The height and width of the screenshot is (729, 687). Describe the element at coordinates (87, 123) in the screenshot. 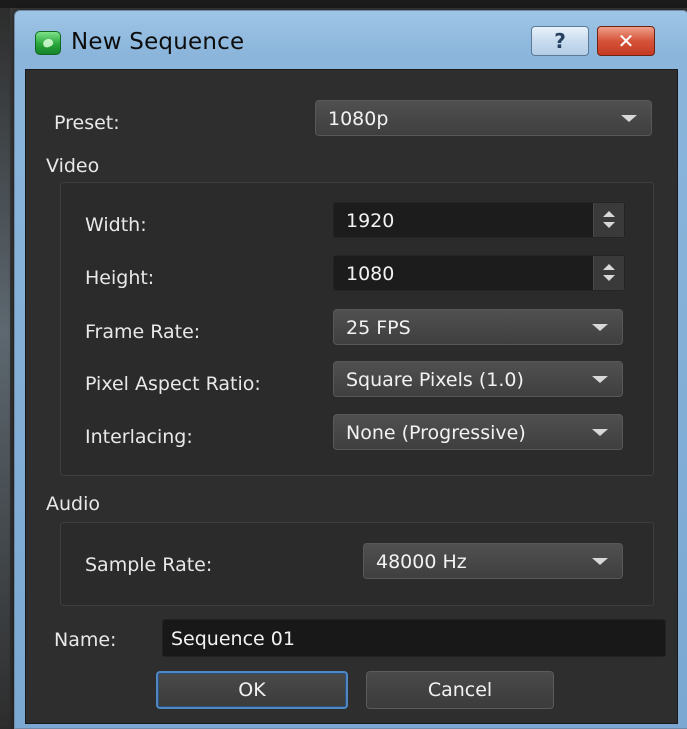

I see `preset-label: Preset:` at that location.